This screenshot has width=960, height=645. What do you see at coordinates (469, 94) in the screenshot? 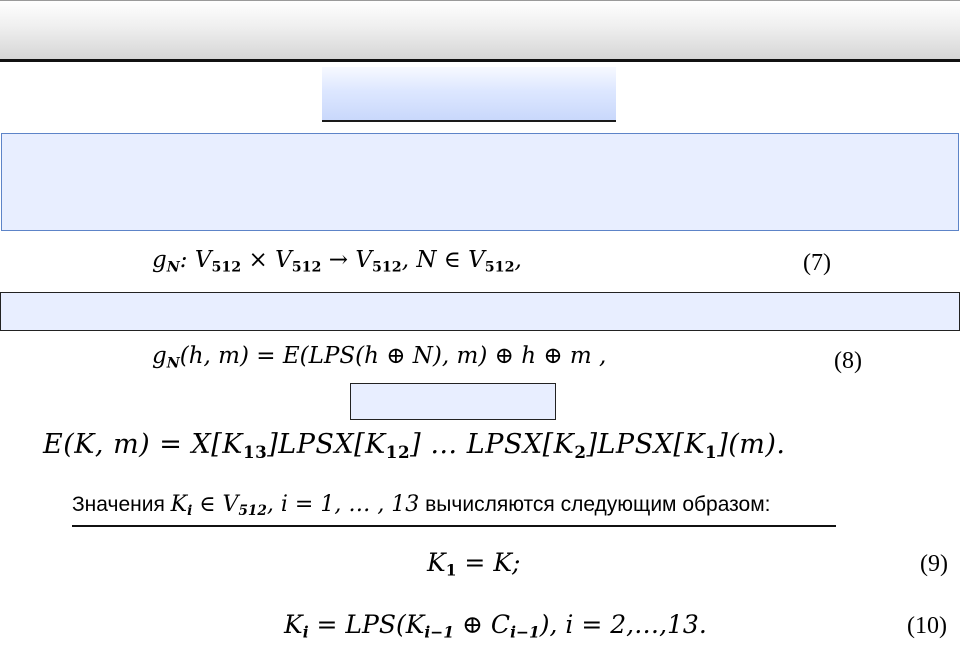
I see `title-box` at bounding box center [469, 94].